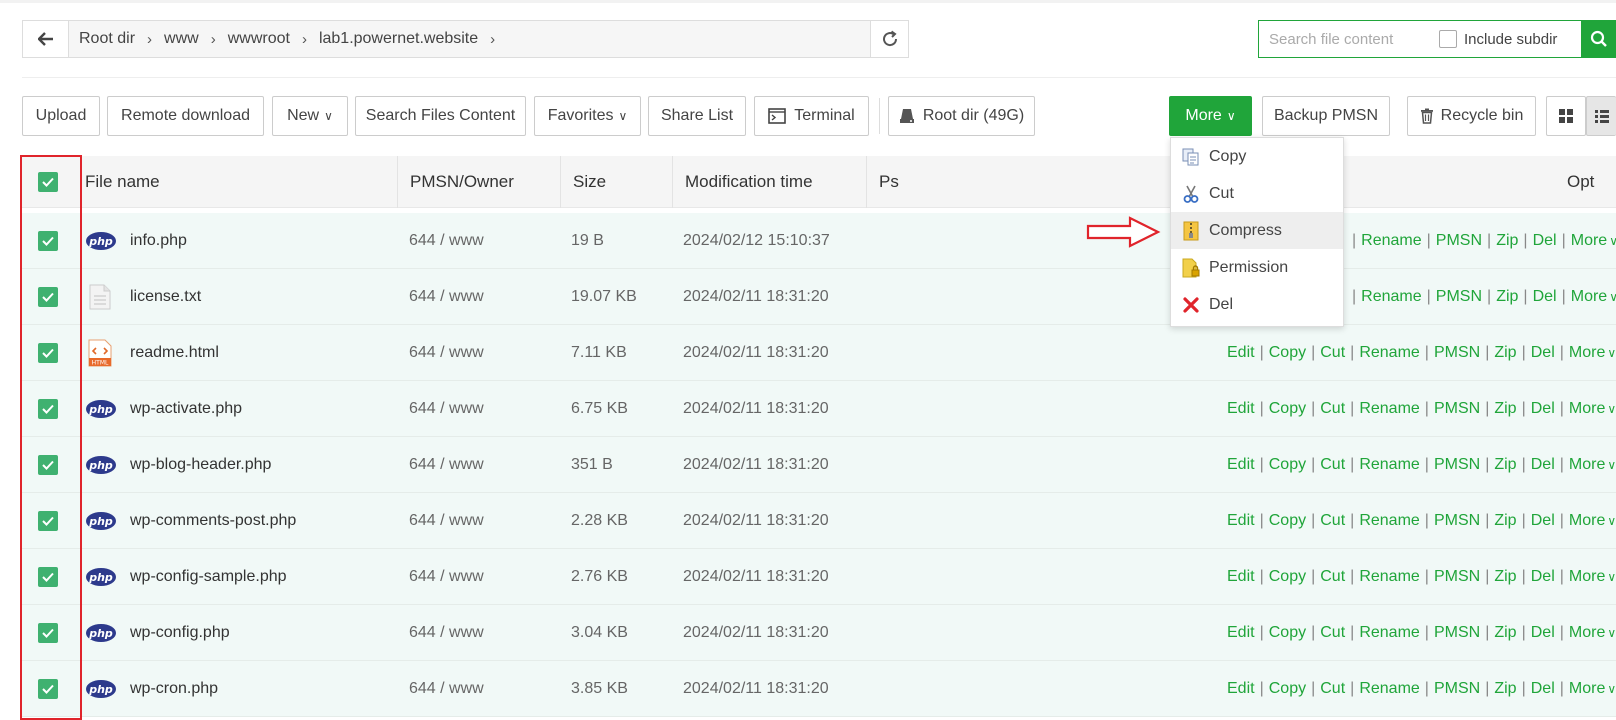  I want to click on menu-item-cut: Cut, so click(1257, 193).